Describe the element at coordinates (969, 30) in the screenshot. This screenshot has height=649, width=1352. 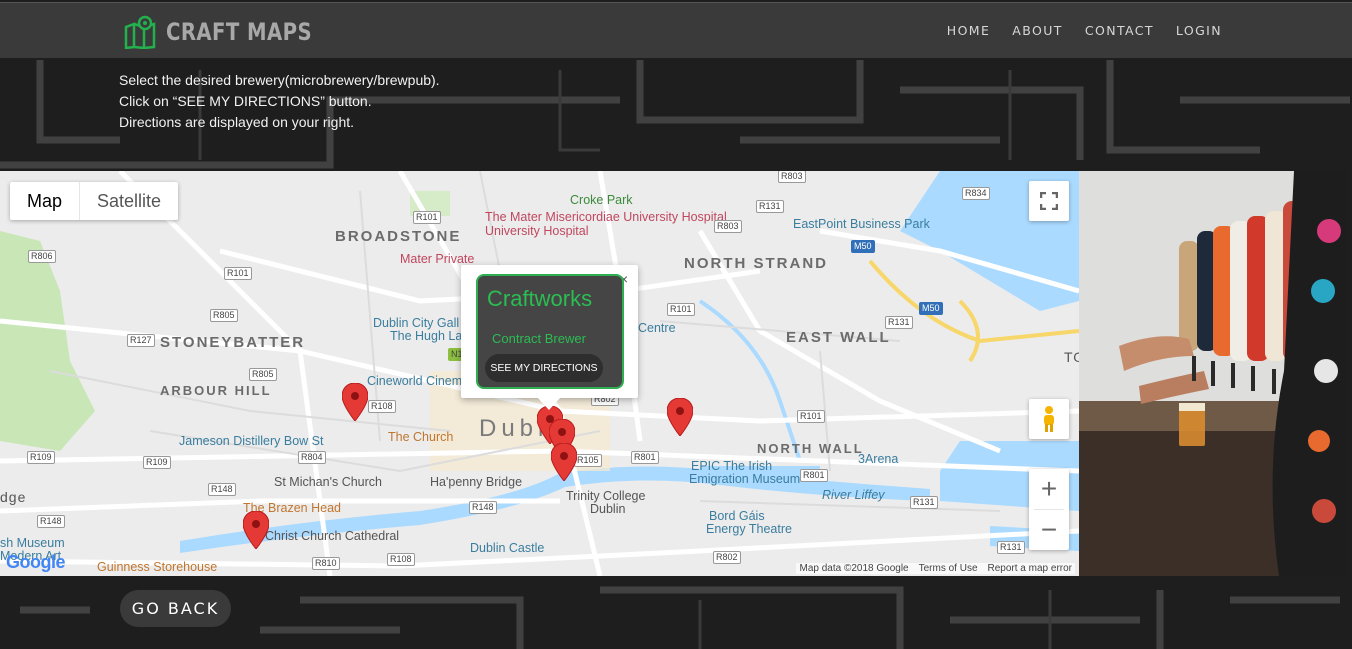
I see `nav-home: HOME` at that location.